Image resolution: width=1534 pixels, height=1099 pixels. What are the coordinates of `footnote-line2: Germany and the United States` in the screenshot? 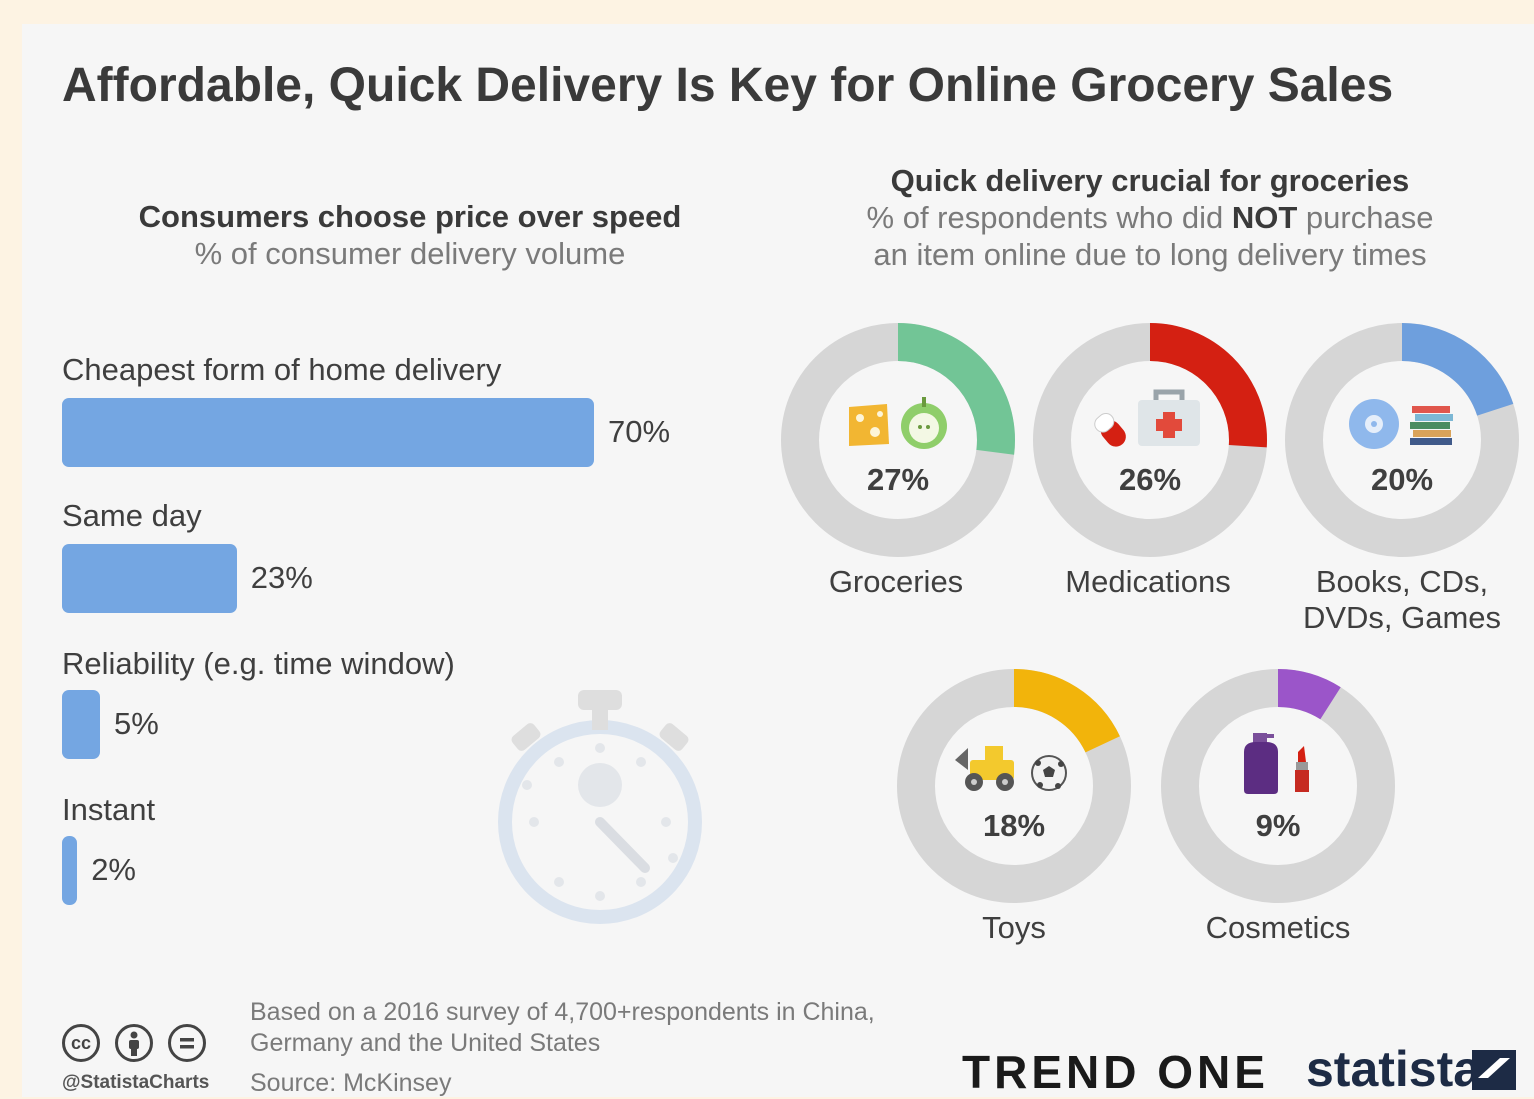 It's located at (425, 1043).